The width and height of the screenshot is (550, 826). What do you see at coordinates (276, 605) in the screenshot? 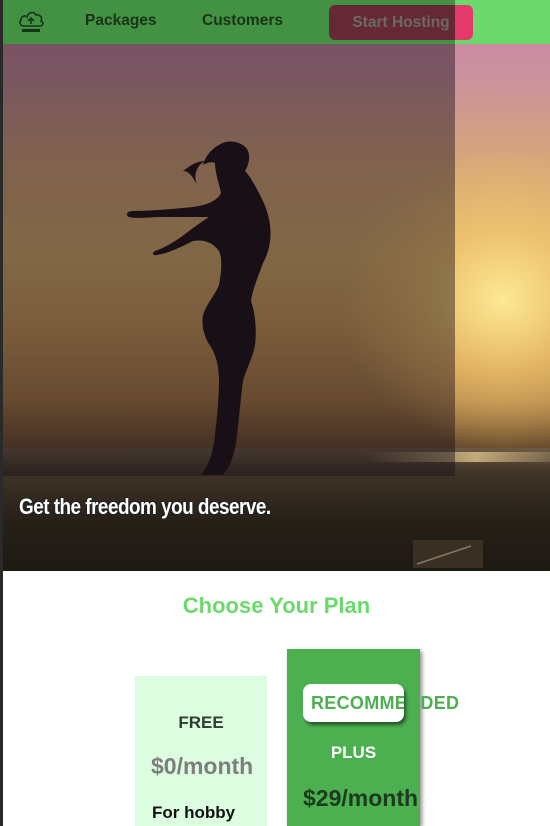
I see `plans-title: Choose Your Plan` at bounding box center [276, 605].